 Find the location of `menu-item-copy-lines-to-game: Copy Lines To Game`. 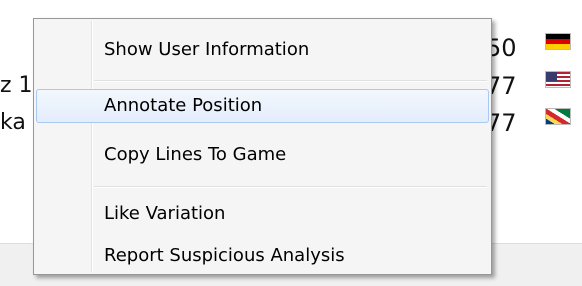

menu-item-copy-lines-to-game: Copy Lines To Game is located at coordinates (262, 155).